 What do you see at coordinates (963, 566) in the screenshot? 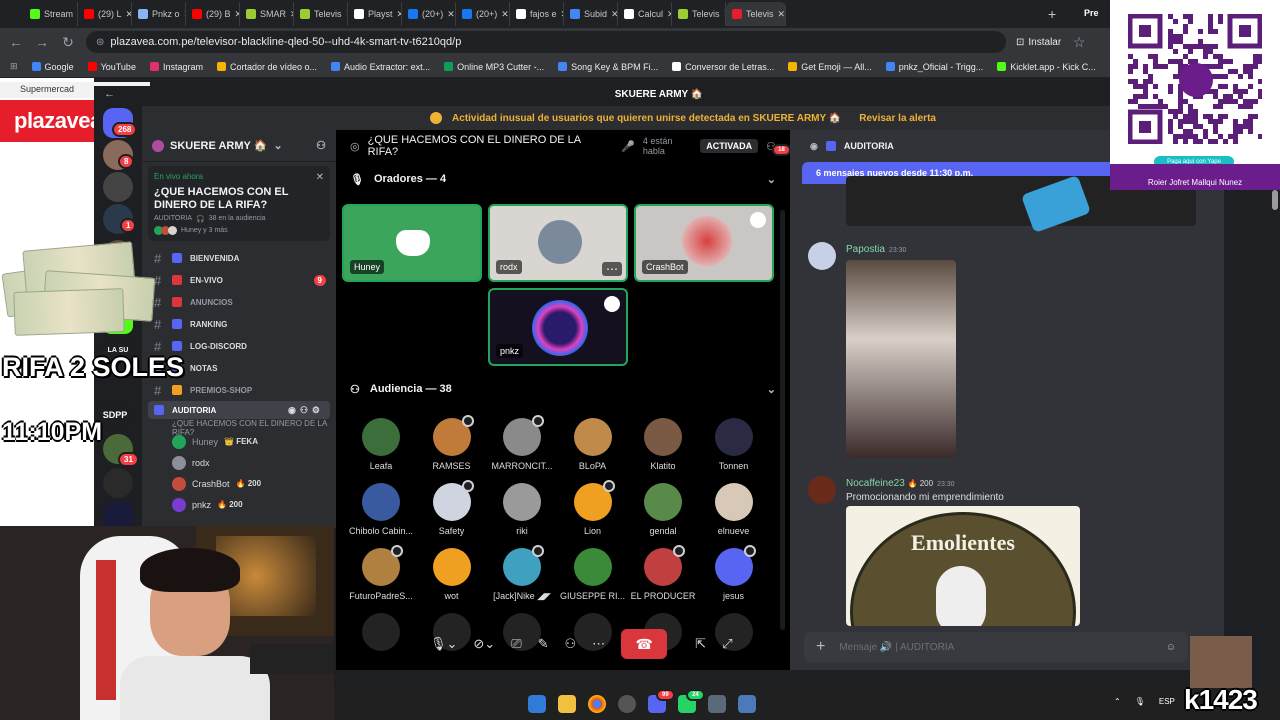
I see `message-image: Emolientes` at bounding box center [963, 566].